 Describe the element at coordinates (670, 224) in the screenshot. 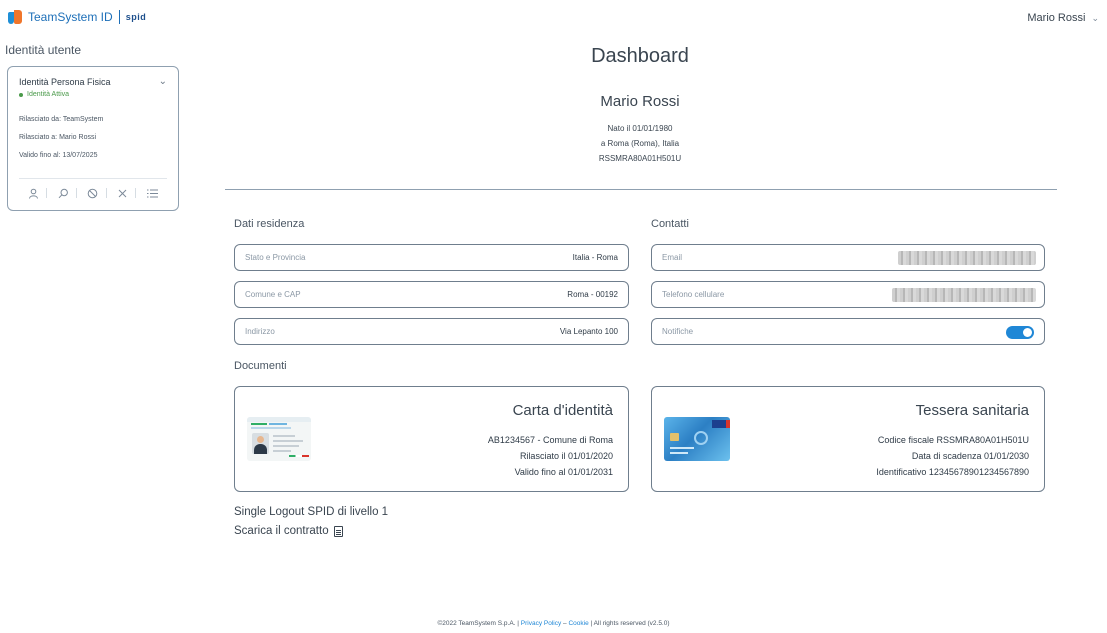

I see `contacts-title: Contatti` at that location.